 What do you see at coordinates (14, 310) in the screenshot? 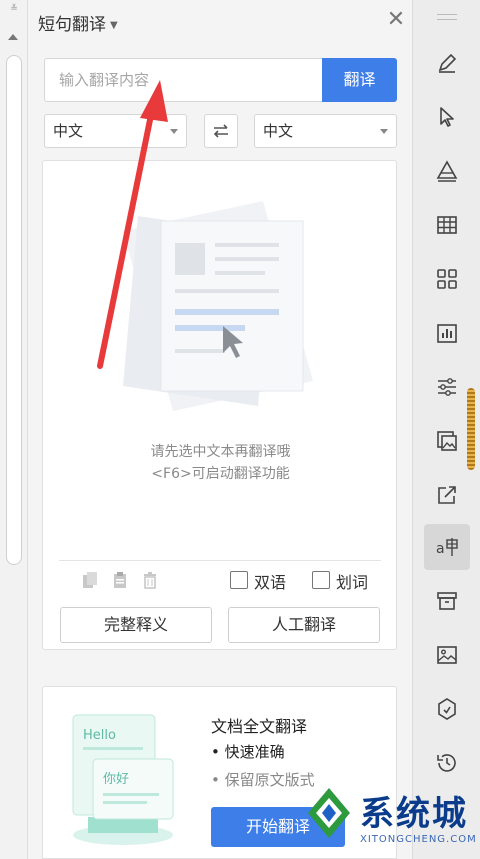
I see `scrollbar-thumb` at bounding box center [14, 310].